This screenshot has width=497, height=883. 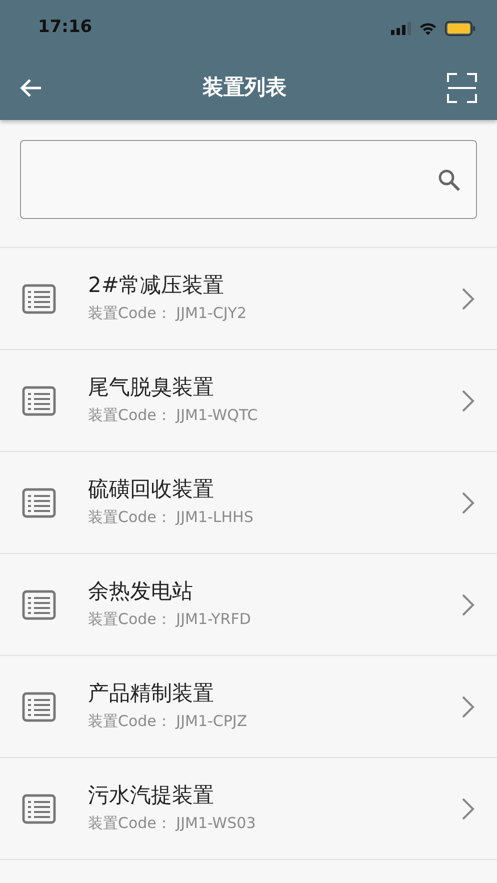 What do you see at coordinates (171, 517) in the screenshot?
I see `device-code: 装置Code： JJM1-LHHS` at bounding box center [171, 517].